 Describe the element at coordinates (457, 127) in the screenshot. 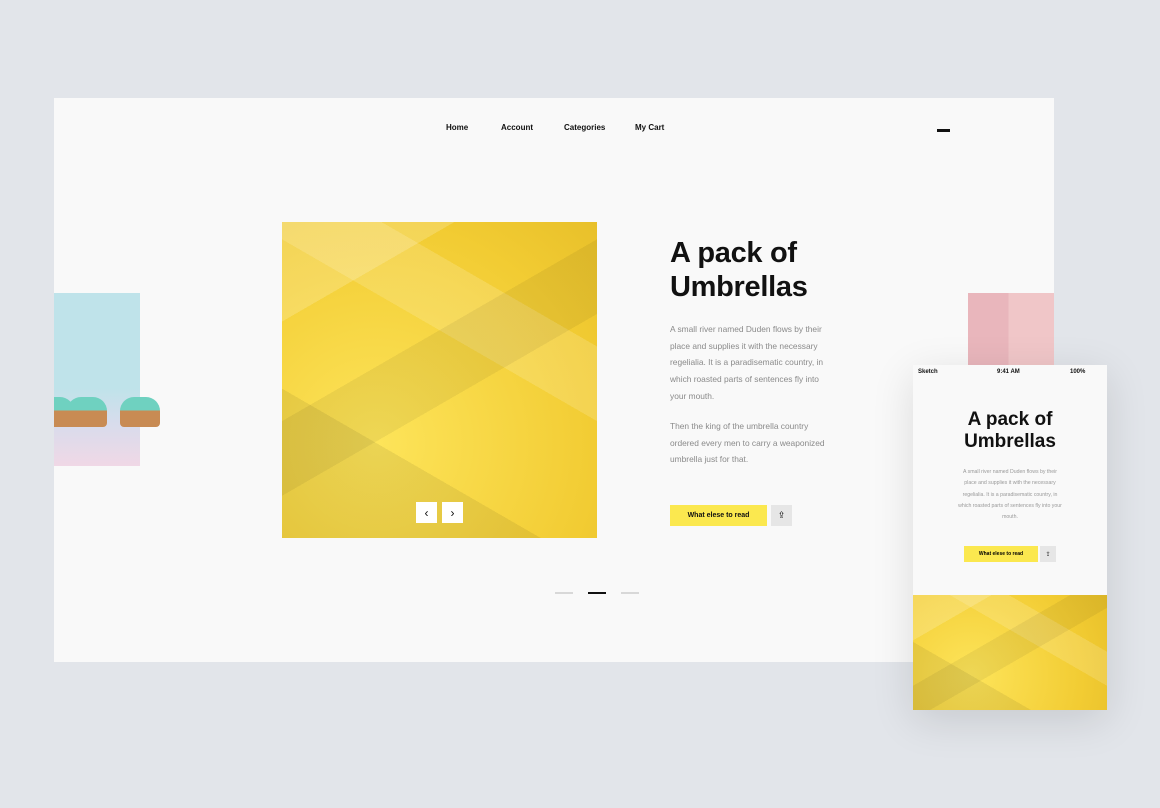

I see `nav-home: Home` at that location.